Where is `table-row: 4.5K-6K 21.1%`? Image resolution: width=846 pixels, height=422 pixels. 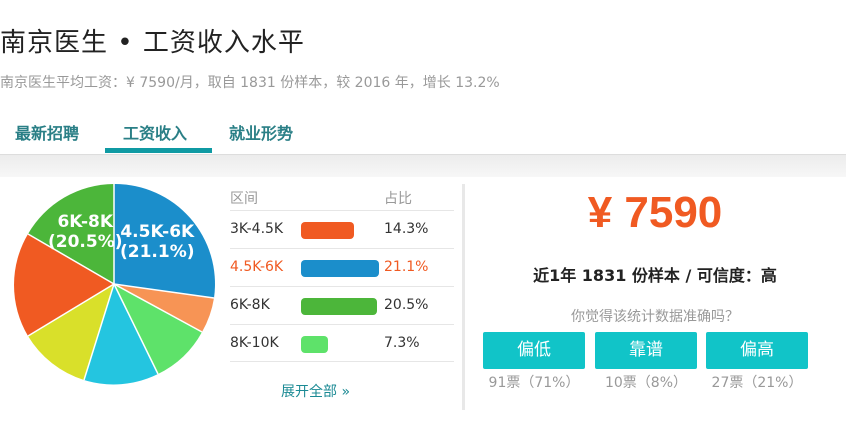 table-row: 4.5K-6K 21.1% is located at coordinates (342, 267).